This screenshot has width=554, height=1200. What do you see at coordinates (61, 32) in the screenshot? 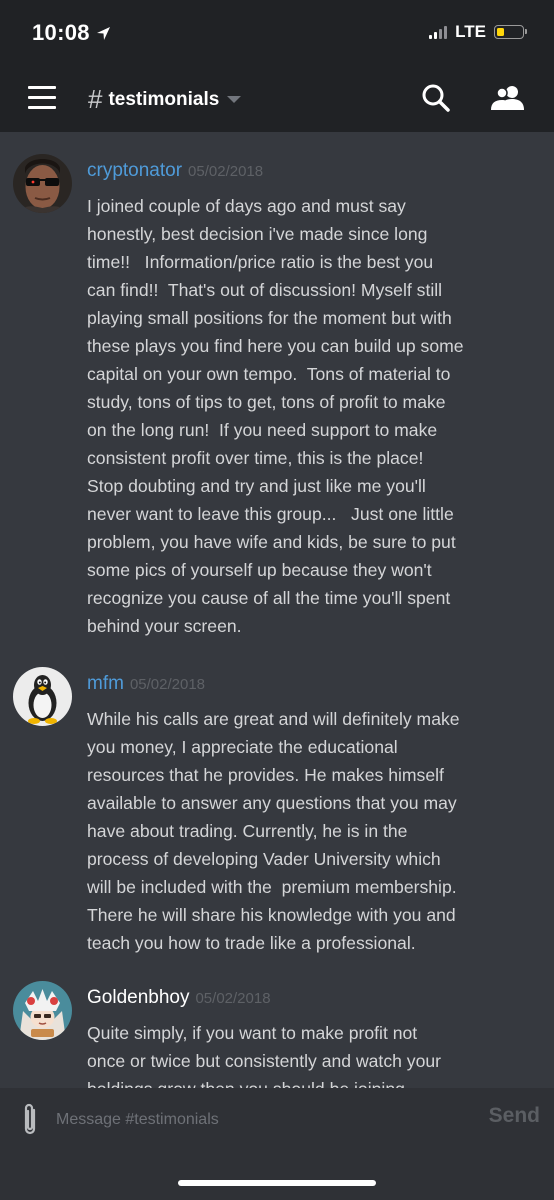
I see `status-time: 10:08` at bounding box center [61, 32].